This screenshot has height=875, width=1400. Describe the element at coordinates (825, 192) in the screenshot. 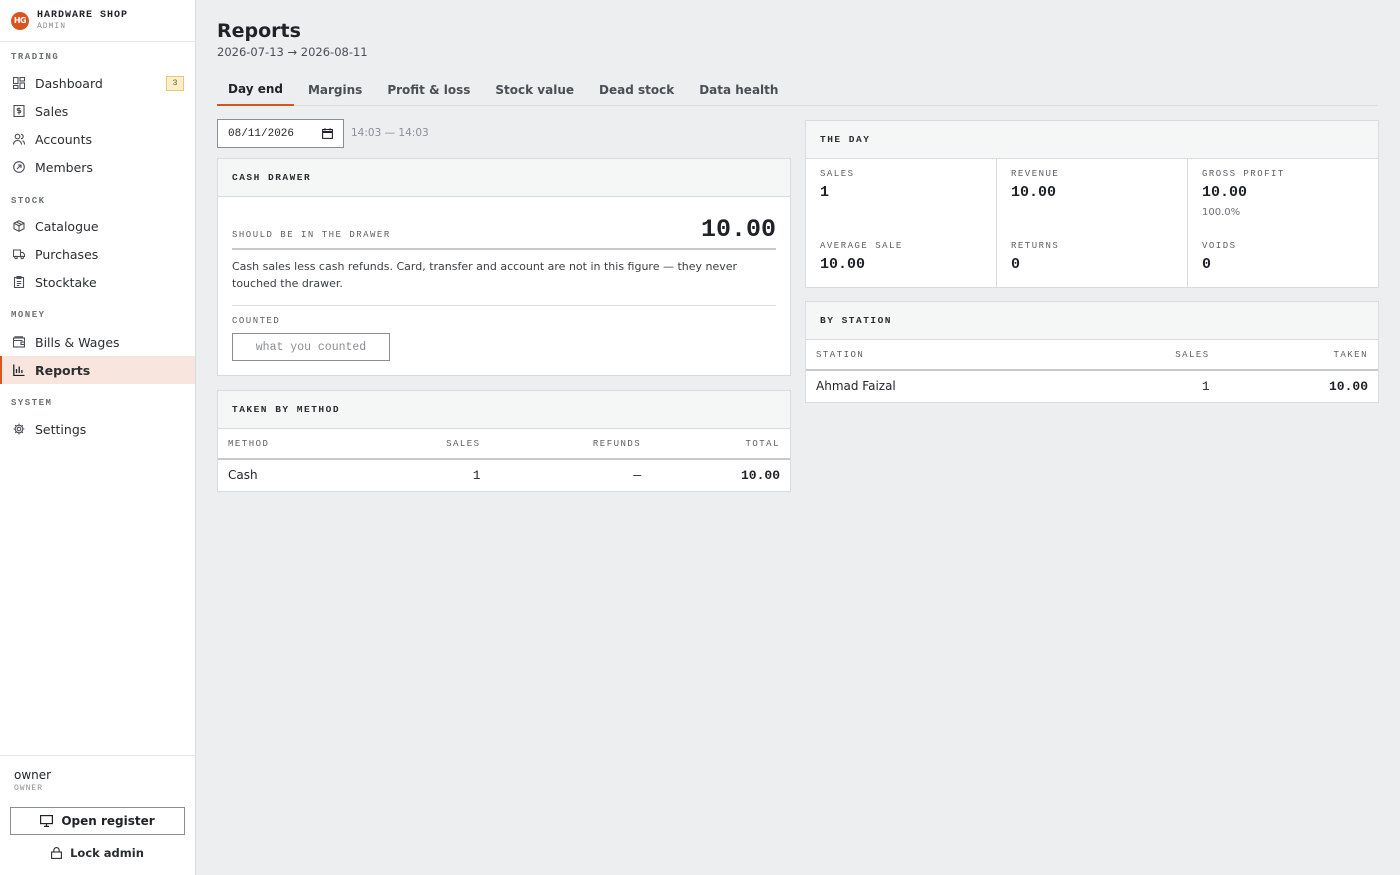

I see `stat-value: 1` at that location.